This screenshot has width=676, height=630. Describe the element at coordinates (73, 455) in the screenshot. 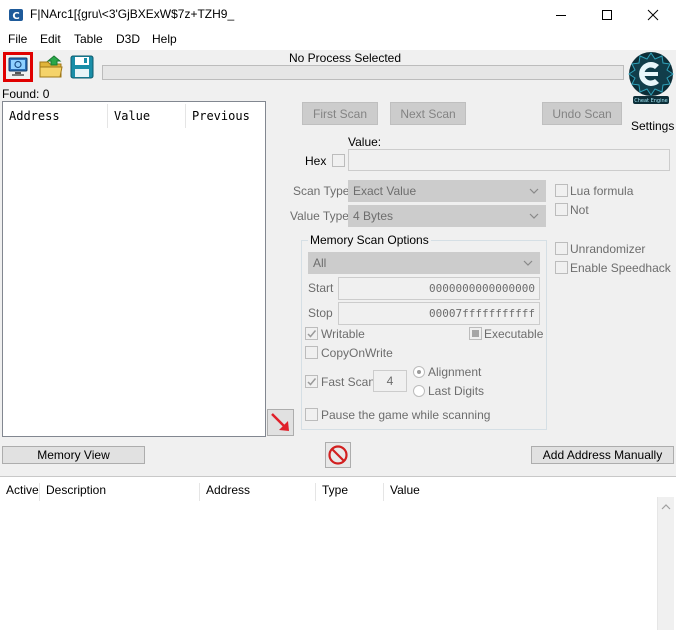

I see `memory-view-button: Memory View` at that location.